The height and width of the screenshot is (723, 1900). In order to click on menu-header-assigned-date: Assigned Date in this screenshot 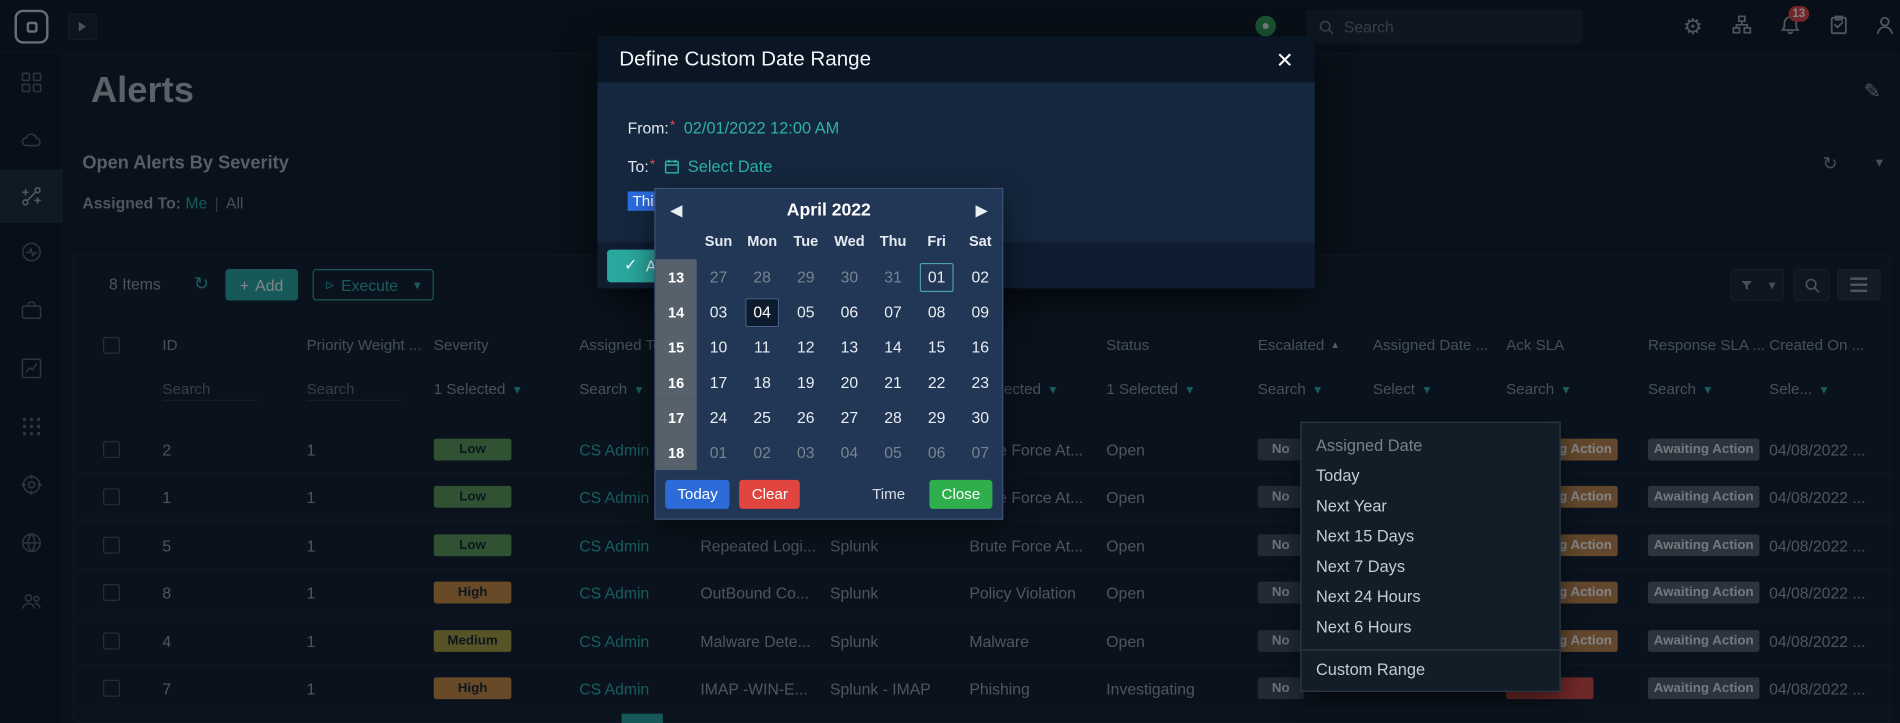, I will do `click(1369, 445)`.